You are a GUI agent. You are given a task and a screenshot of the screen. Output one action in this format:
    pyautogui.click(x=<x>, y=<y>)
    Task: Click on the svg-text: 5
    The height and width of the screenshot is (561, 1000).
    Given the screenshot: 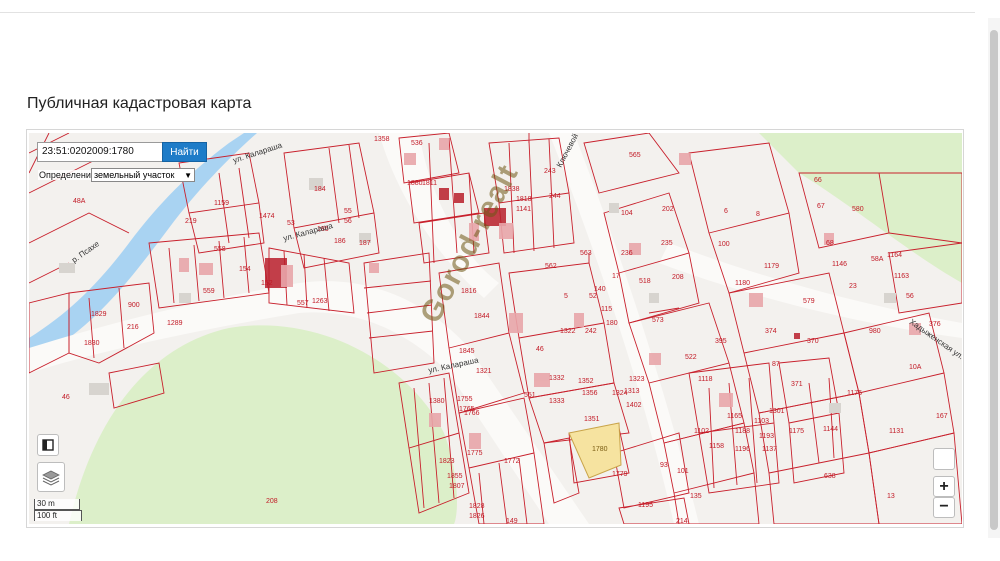 What is the action you would take?
    pyautogui.click(x=566, y=296)
    